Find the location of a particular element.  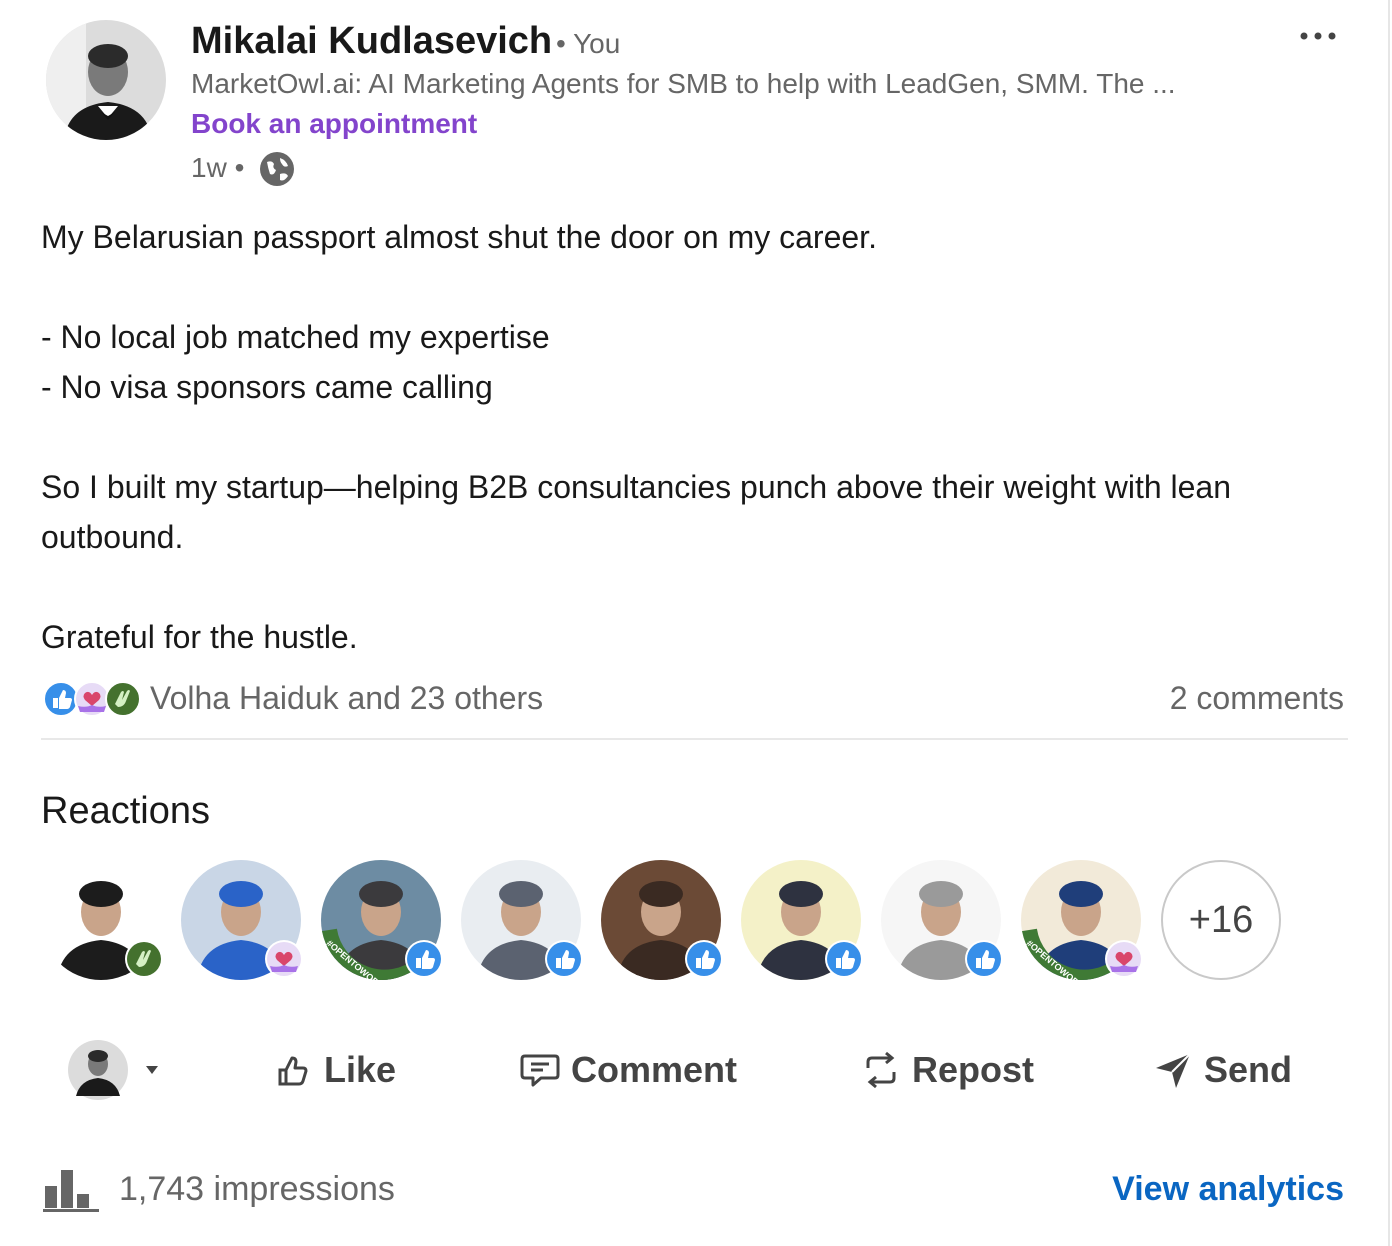

comments-count: 2 comments is located at coordinates (1257, 698).